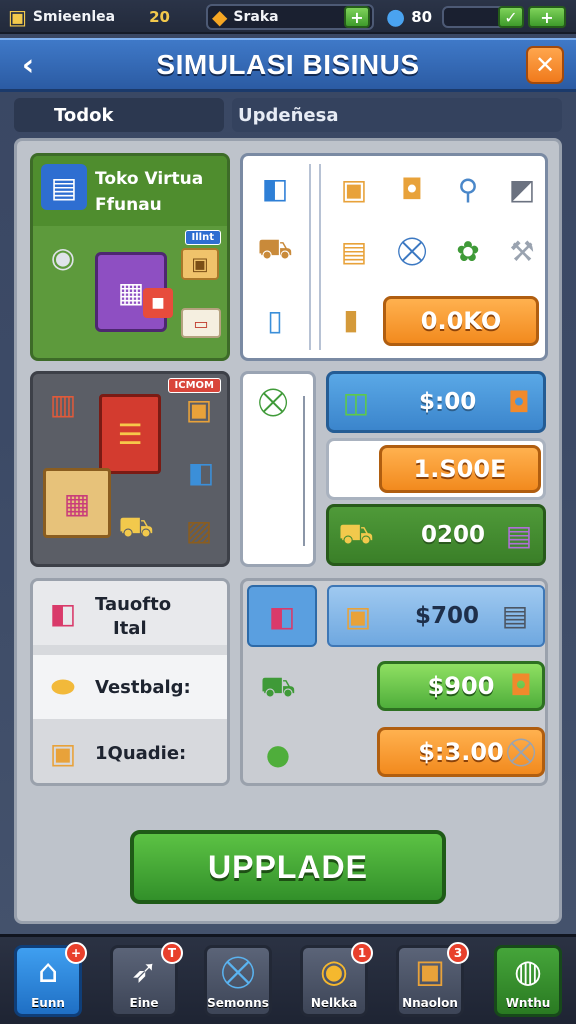 The width and height of the screenshot is (576, 1024). Describe the element at coordinates (397, 115) in the screenshot. I see `tab-updenesa: Updeñesa` at that location.